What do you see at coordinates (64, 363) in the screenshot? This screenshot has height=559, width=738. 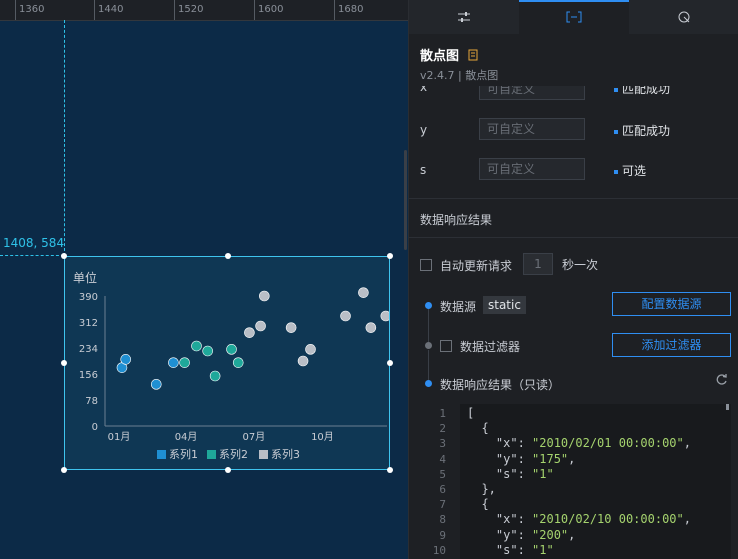 I see `resize-handle-left` at bounding box center [64, 363].